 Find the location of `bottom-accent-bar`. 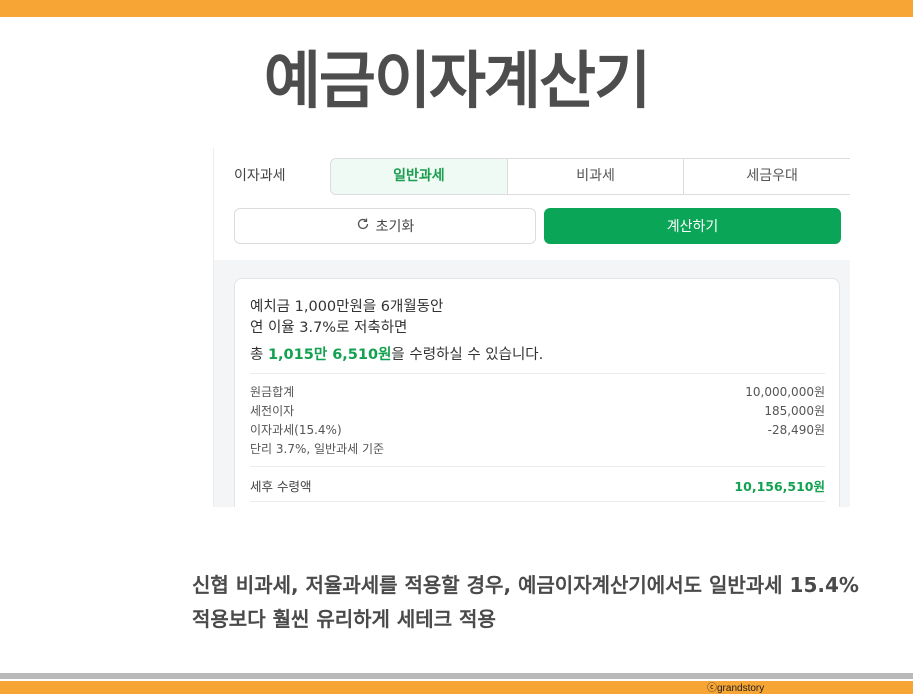

bottom-accent-bar is located at coordinates (456, 687).